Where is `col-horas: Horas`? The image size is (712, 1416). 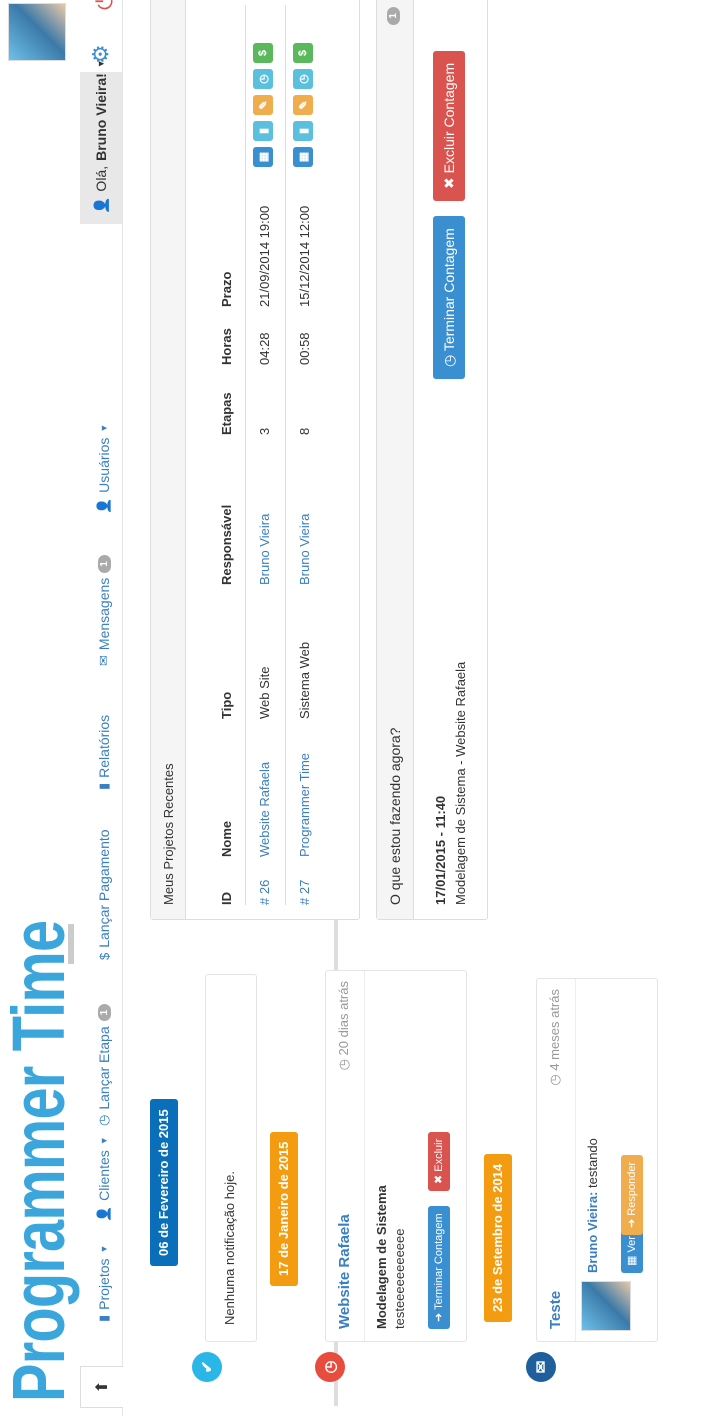 col-horas: Horas is located at coordinates (226, 346).